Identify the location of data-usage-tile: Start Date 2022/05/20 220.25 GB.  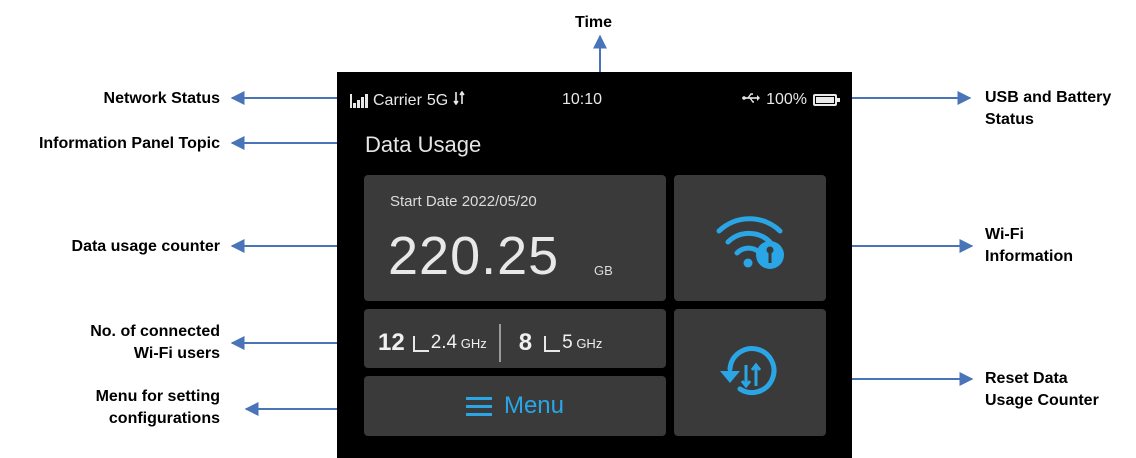
(515, 238).